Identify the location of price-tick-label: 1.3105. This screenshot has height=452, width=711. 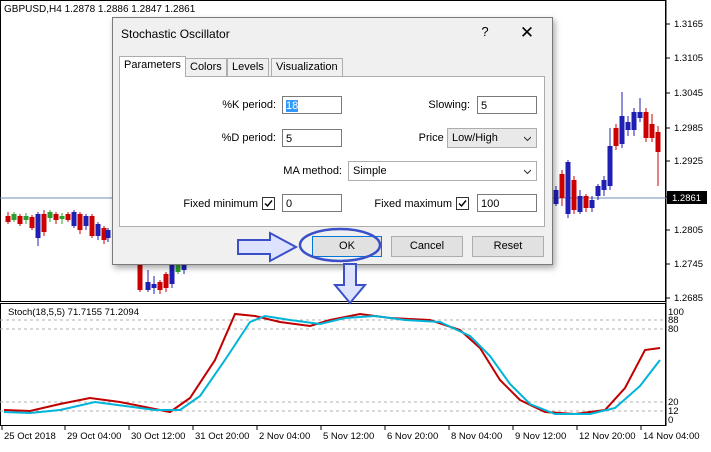
(688, 58).